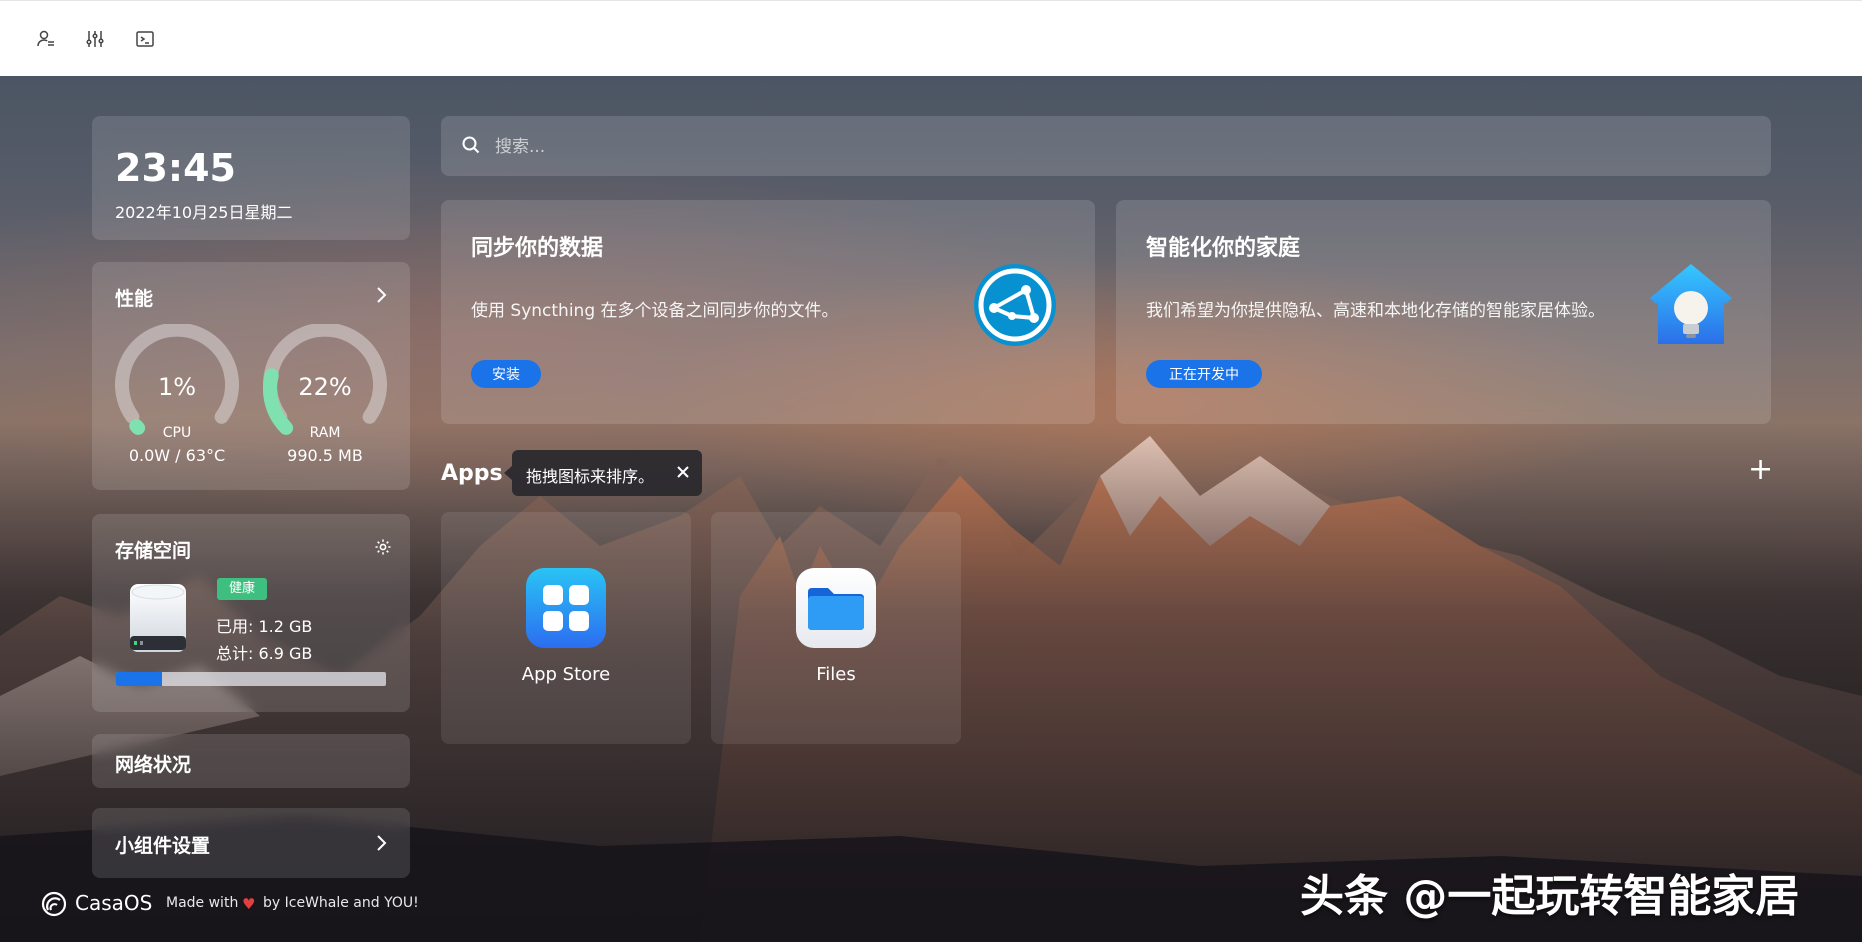 Image resolution: width=1862 pixels, height=942 pixels. What do you see at coordinates (242, 589) in the screenshot?
I see `status-badge: 健康` at bounding box center [242, 589].